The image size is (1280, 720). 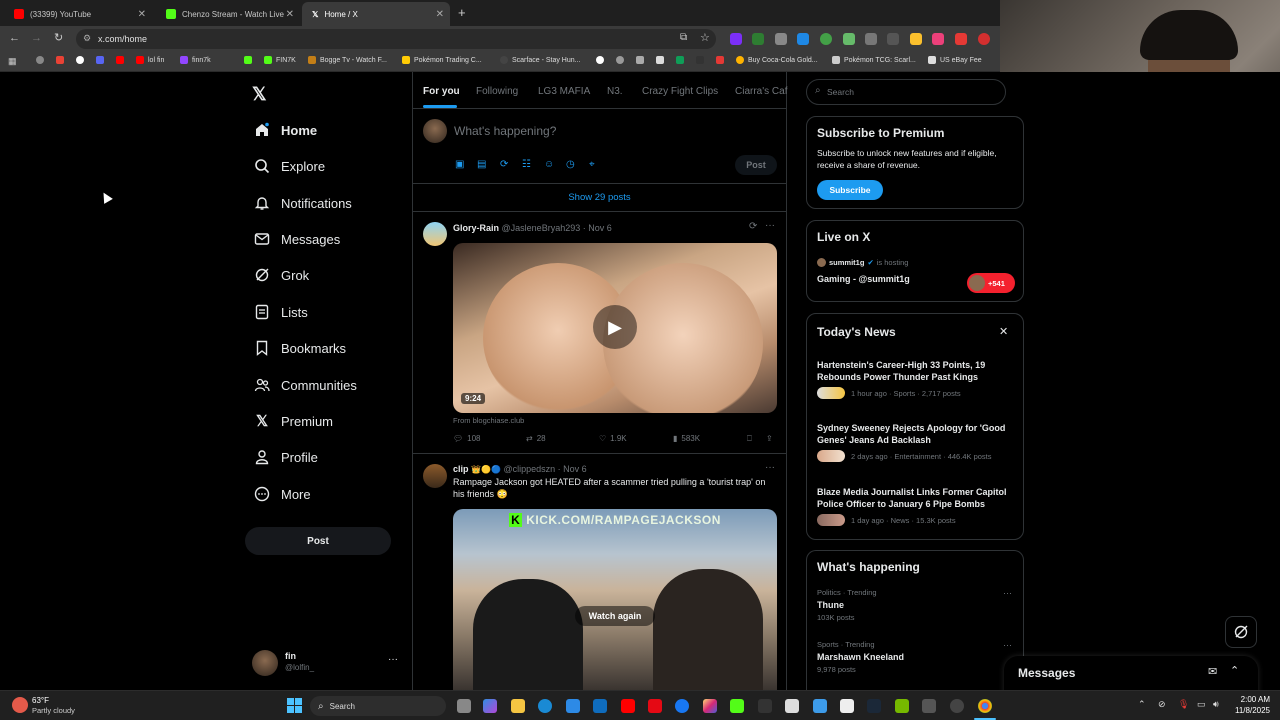 I want to click on youtube-icon, so click(x=628, y=706).